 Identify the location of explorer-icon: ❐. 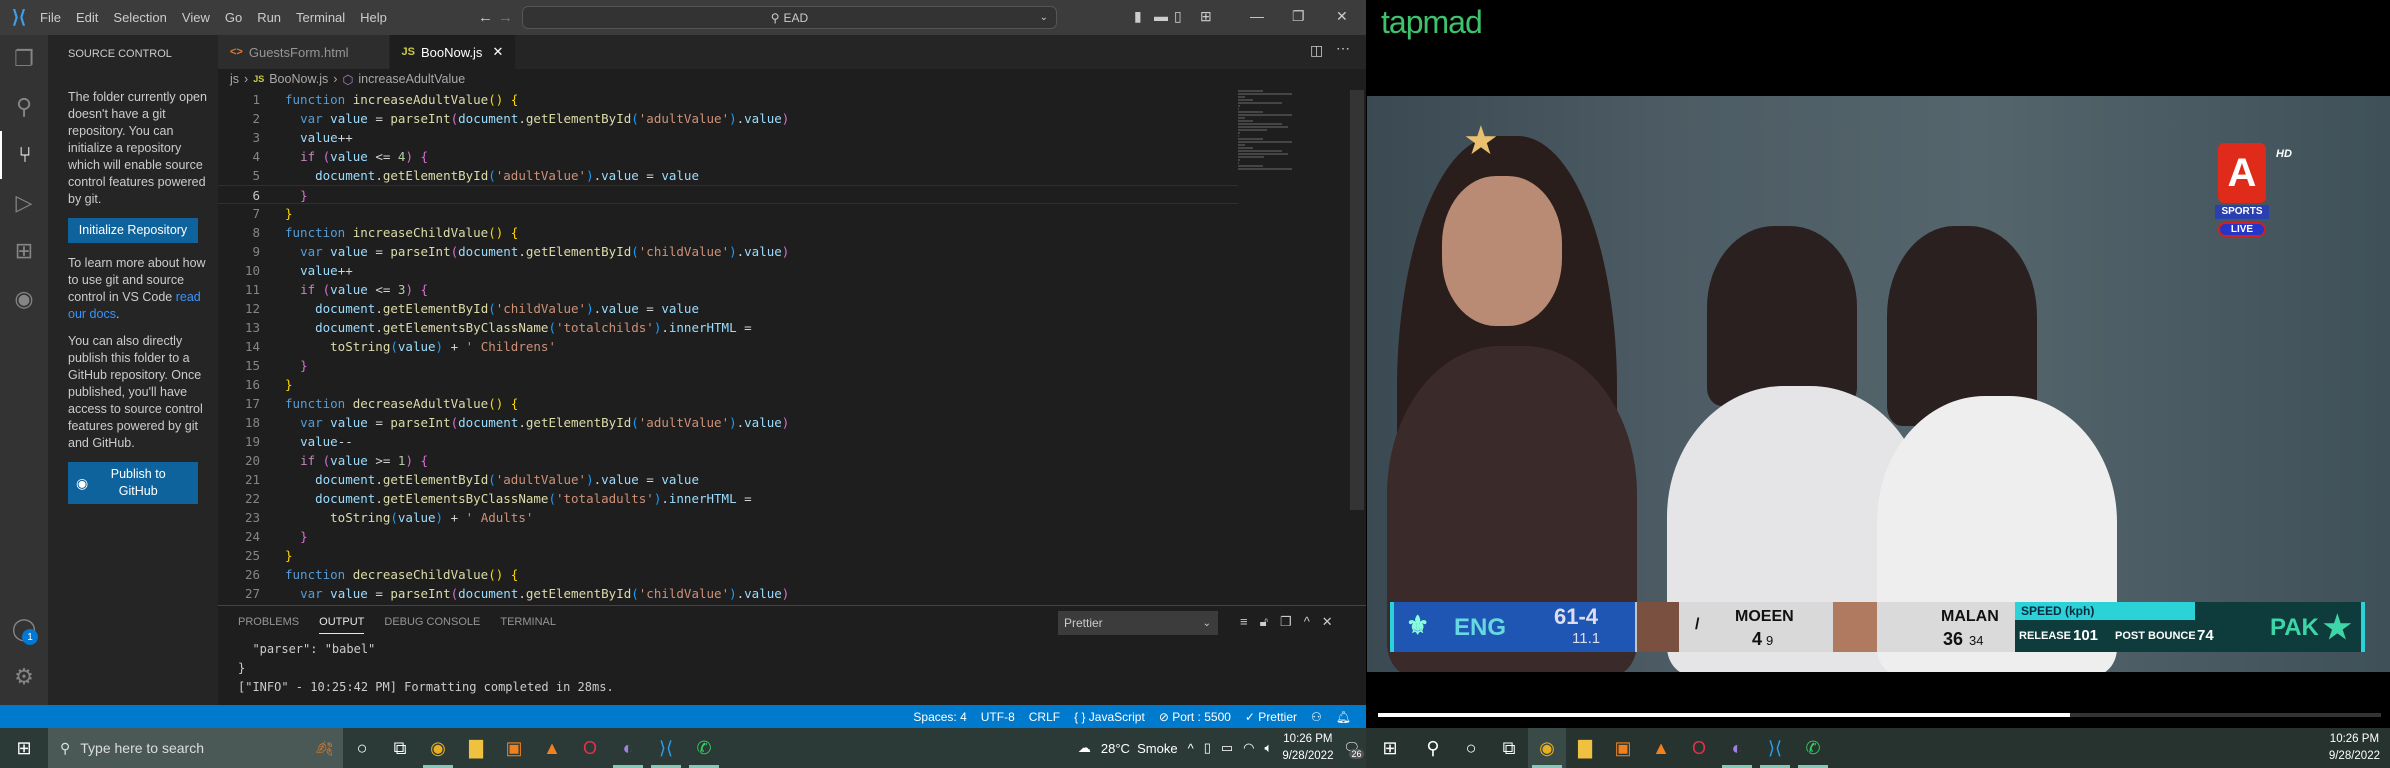
(24, 59).